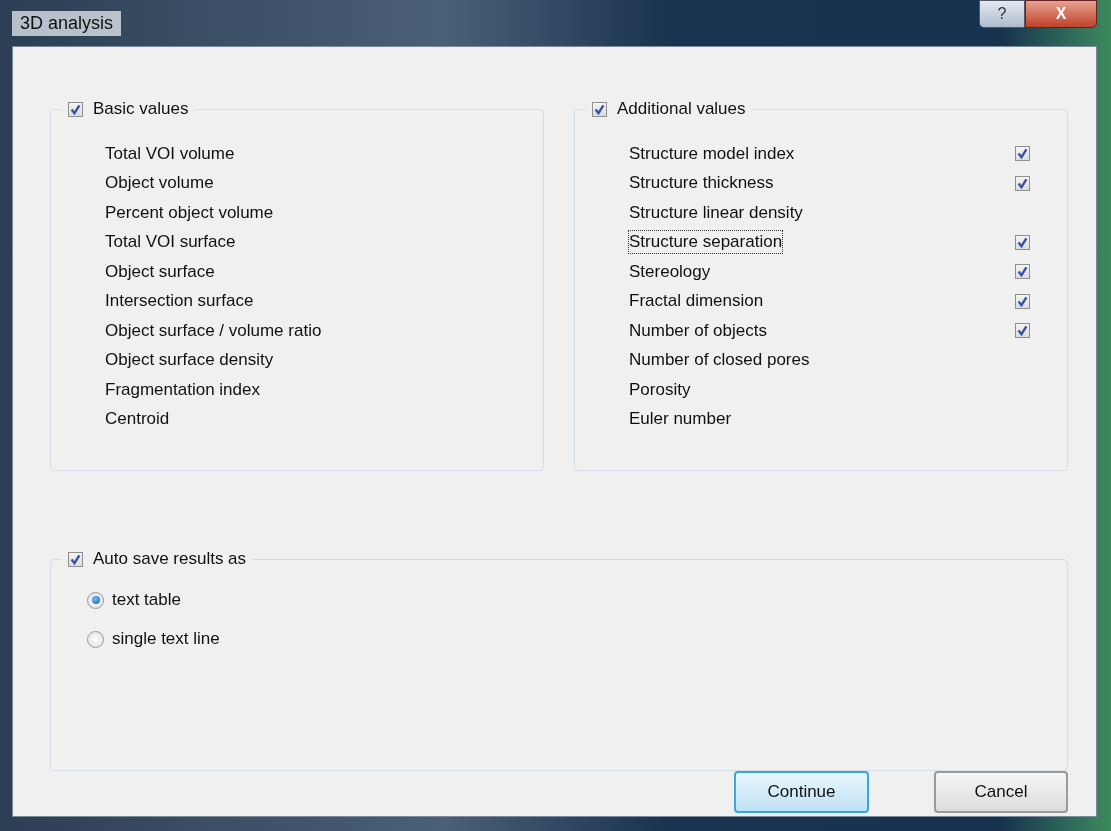 The height and width of the screenshot is (831, 1111). Describe the element at coordinates (1001, 792) in the screenshot. I see `cancel-button: Cancel` at that location.